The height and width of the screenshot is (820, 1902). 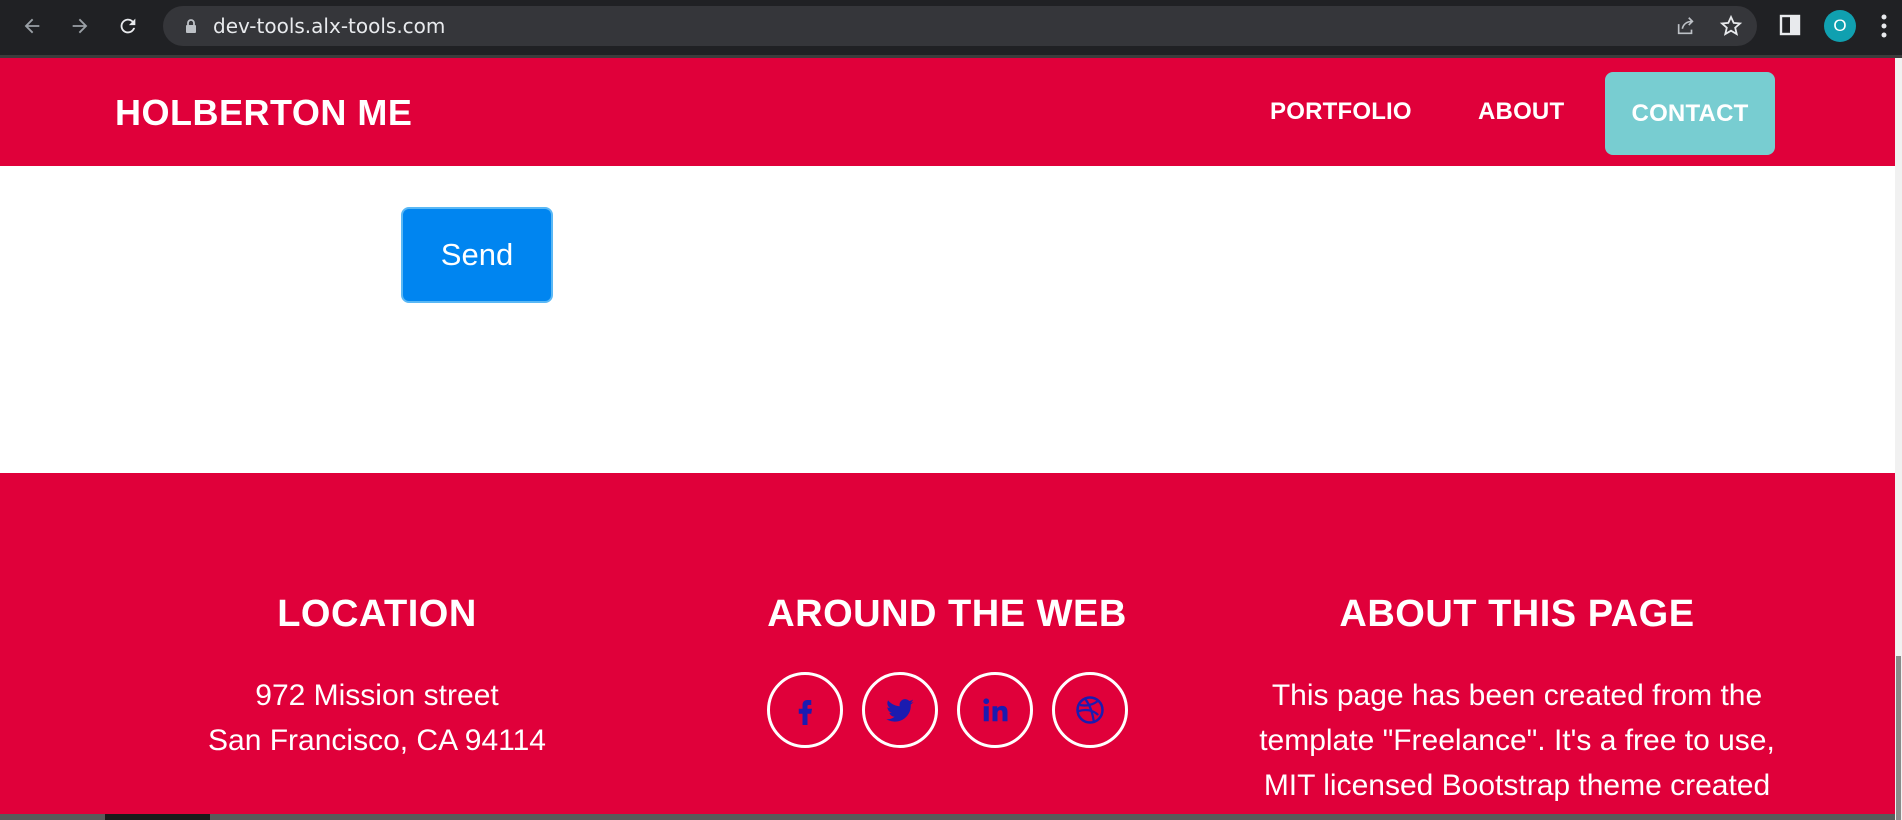 I want to click on brand-logo: HOLBERTON ME, so click(x=263, y=113).